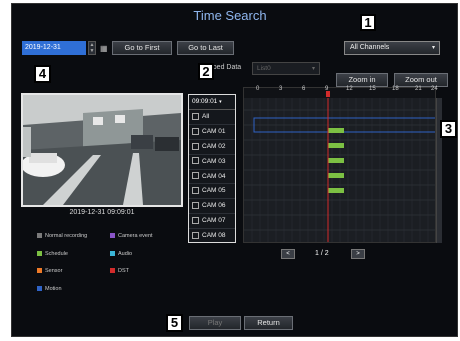 This screenshot has width=460, height=341. What do you see at coordinates (281, 89) in the screenshot?
I see `hour-label: 3` at bounding box center [281, 89].